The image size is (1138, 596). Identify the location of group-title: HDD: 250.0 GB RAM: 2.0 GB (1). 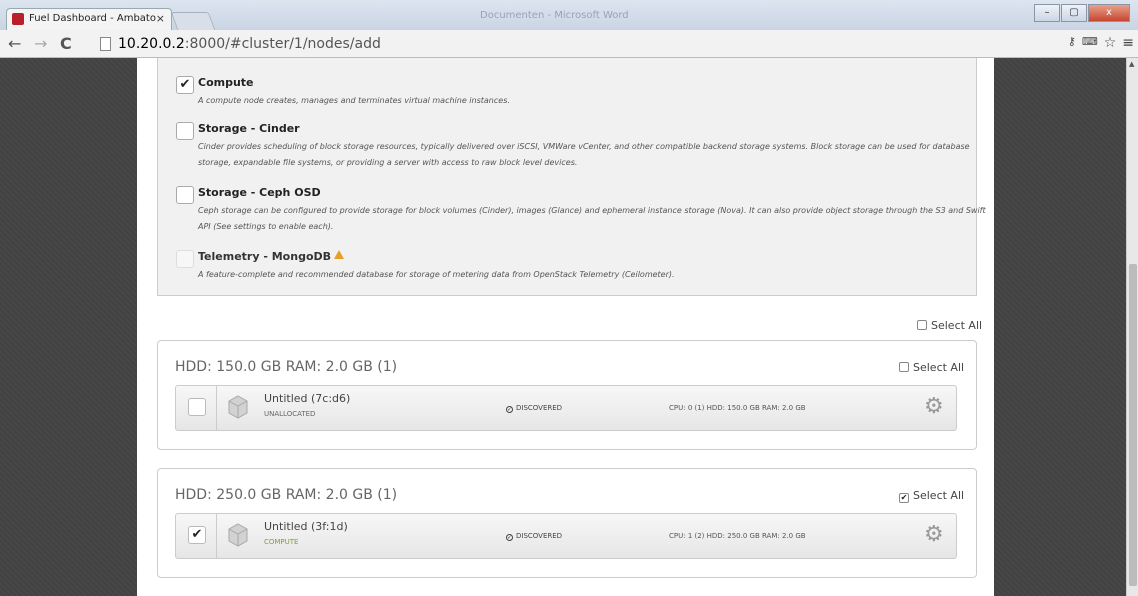
(286, 495).